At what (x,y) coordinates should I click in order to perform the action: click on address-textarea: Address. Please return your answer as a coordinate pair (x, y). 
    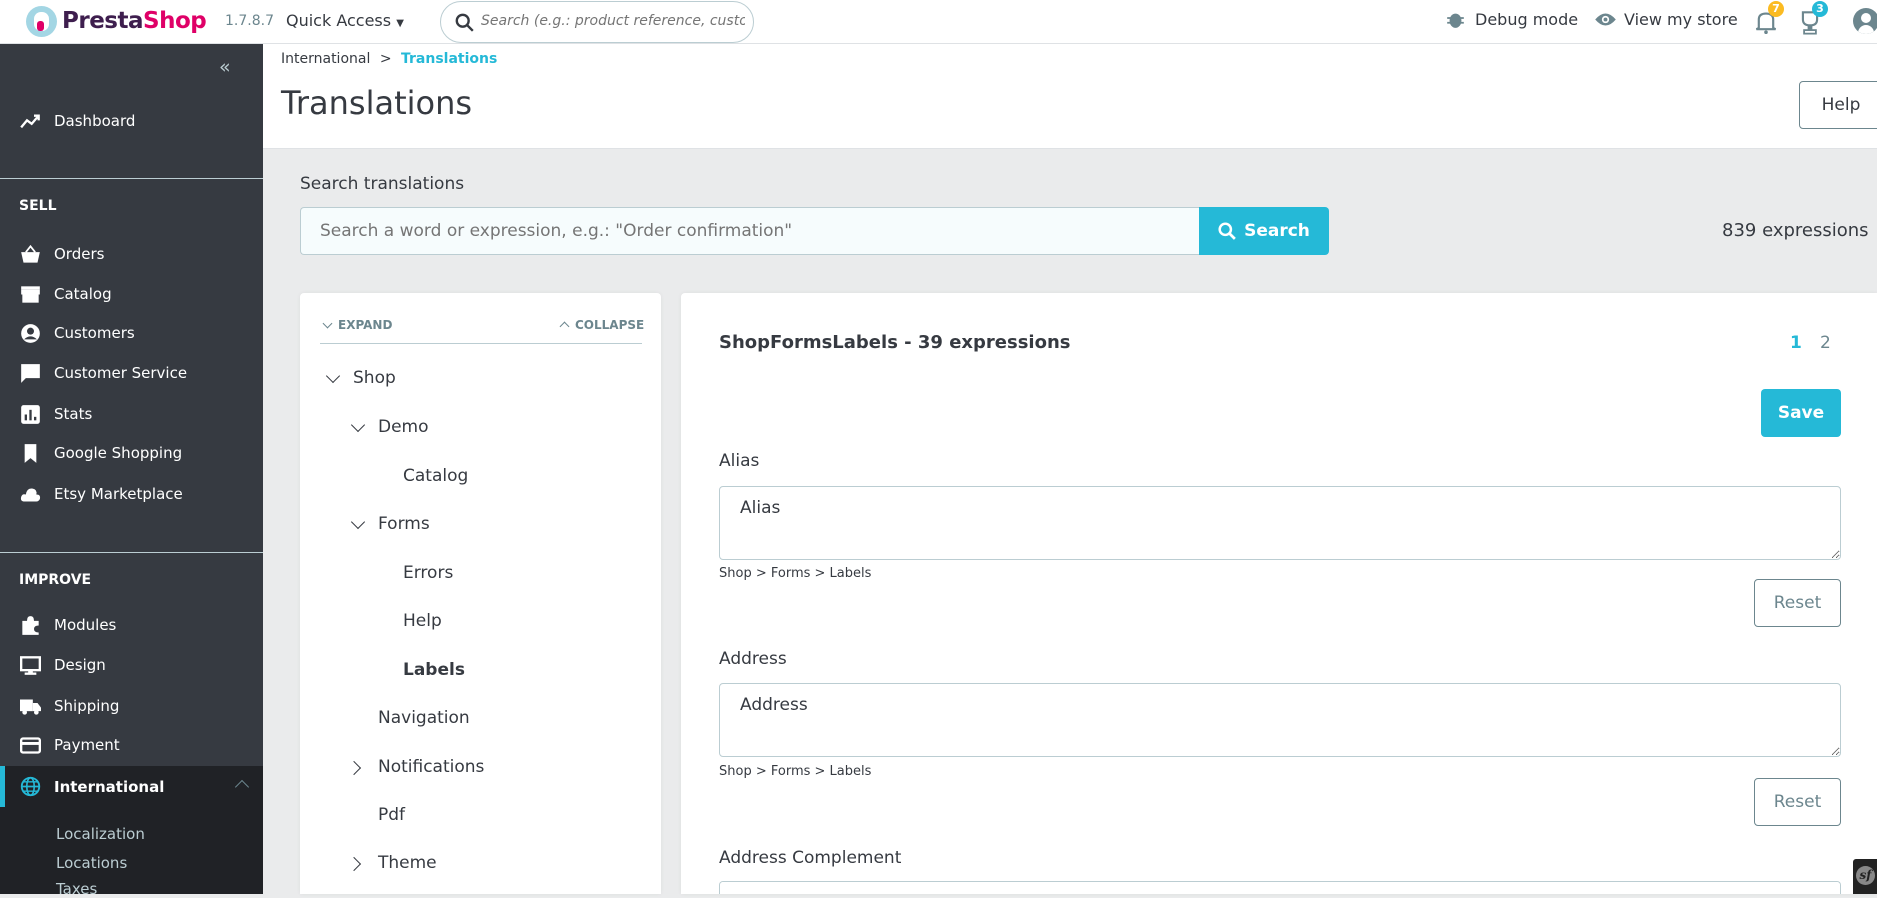
    Looking at the image, I should click on (1280, 720).